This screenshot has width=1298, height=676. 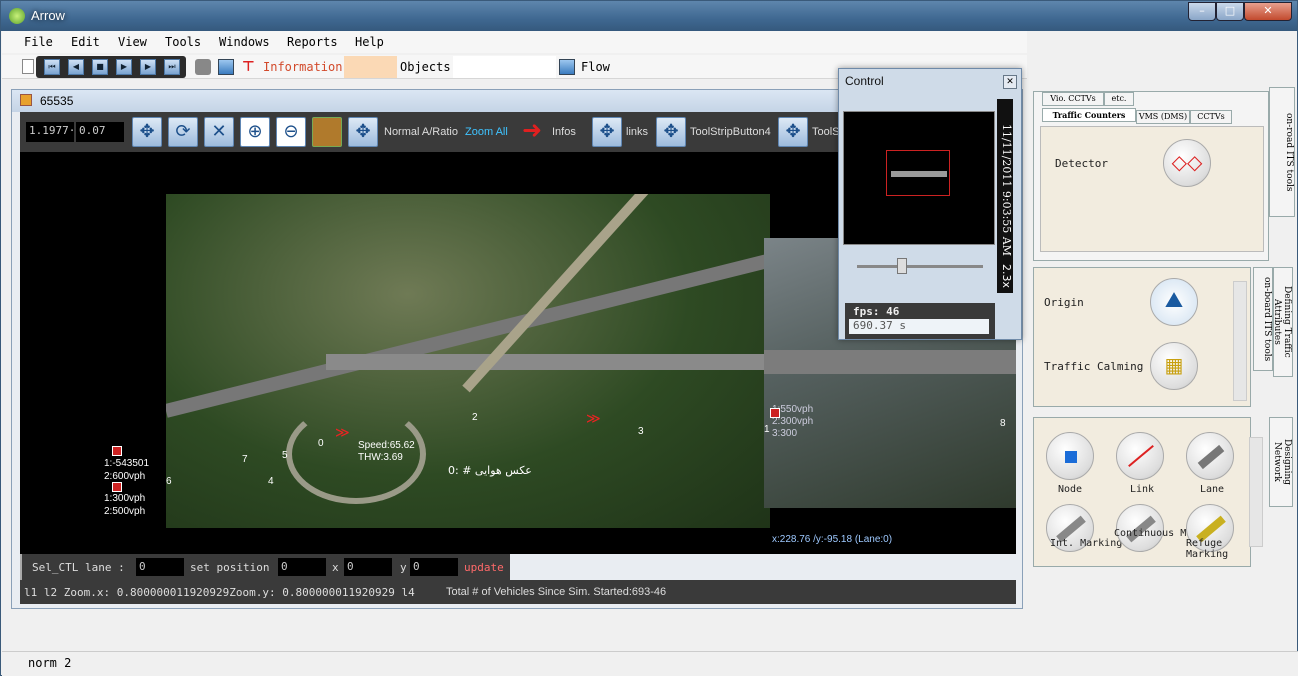 What do you see at coordinates (1207, 549) in the screenshot?
I see `refuge-marking-label: Refuge Marking` at bounding box center [1207, 549].